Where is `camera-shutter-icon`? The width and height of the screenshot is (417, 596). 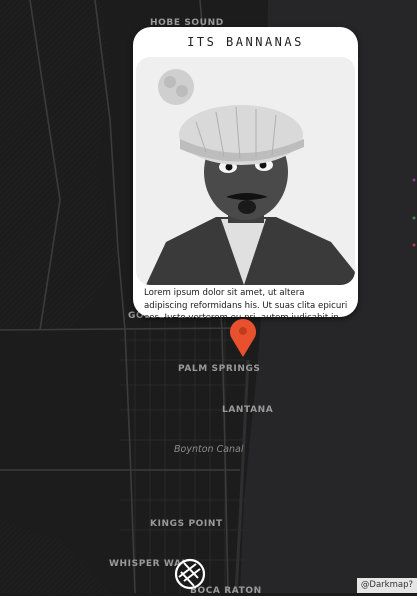
camera-shutter-icon is located at coordinates (190, 576).